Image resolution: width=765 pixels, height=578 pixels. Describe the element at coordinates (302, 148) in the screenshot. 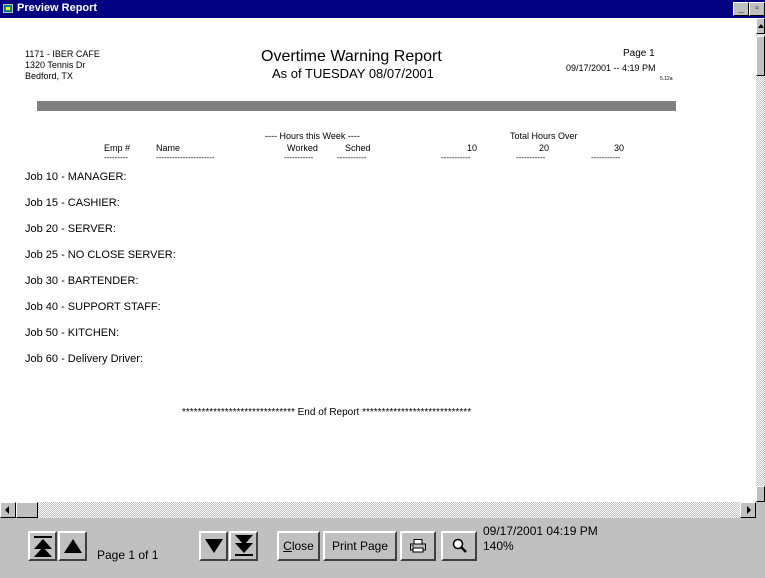

I see `col-worked: Worked` at that location.